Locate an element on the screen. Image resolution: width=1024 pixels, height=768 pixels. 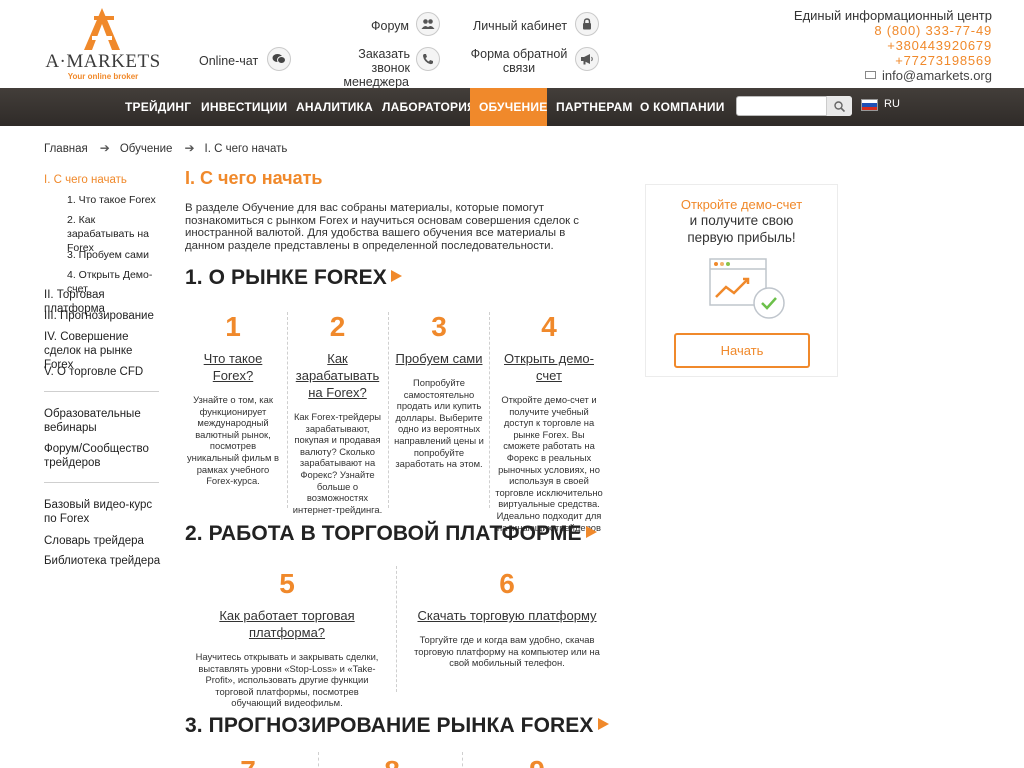
cabinet-link: Личный кабинет is located at coordinates (520, 26).